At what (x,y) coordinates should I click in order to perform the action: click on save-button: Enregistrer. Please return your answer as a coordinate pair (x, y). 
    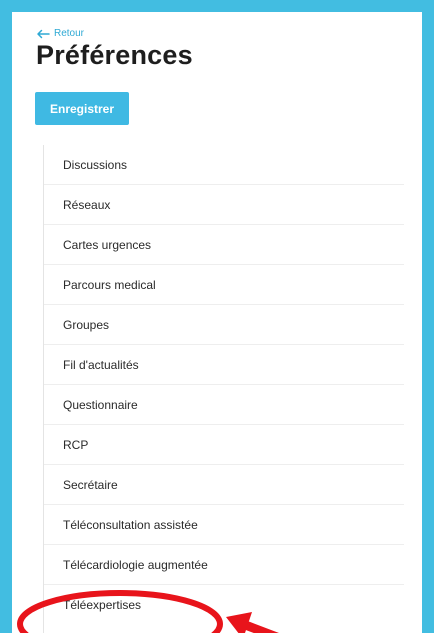
    Looking at the image, I should click on (82, 108).